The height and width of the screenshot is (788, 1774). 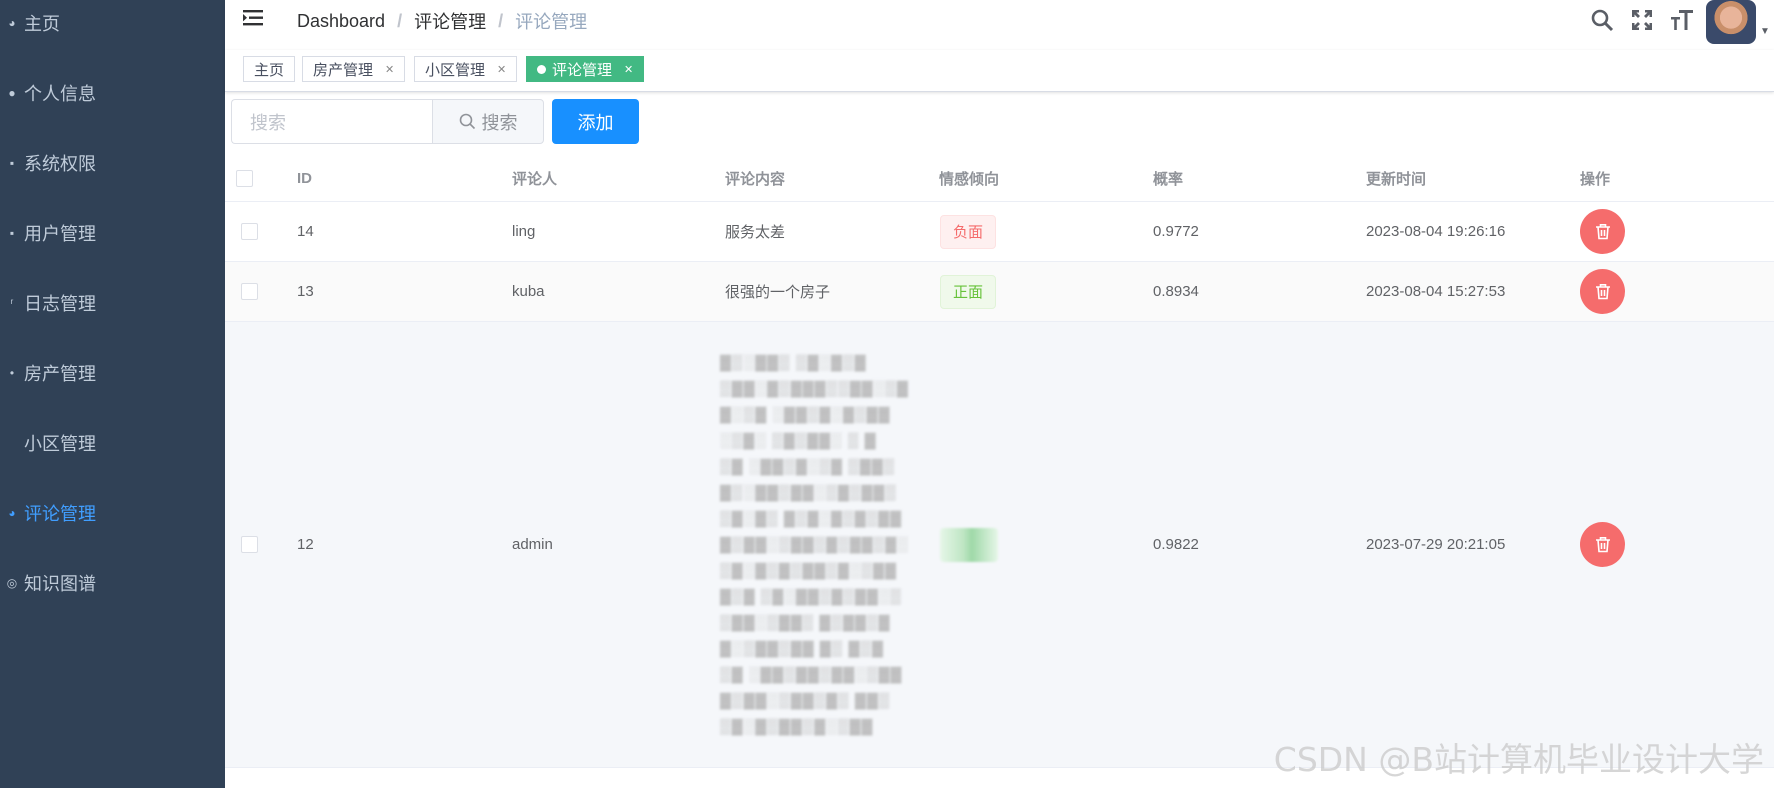 I want to click on tag-property: 房产管理 ✕, so click(x=354, y=69).